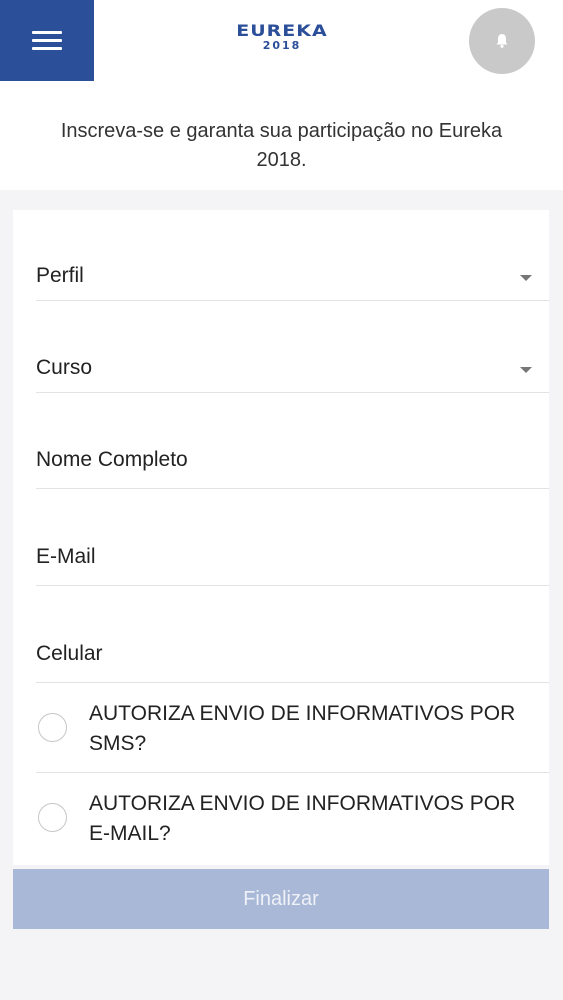 The height and width of the screenshot is (1000, 563). Describe the element at coordinates (64, 367) in the screenshot. I see `curso-label: Curso` at that location.